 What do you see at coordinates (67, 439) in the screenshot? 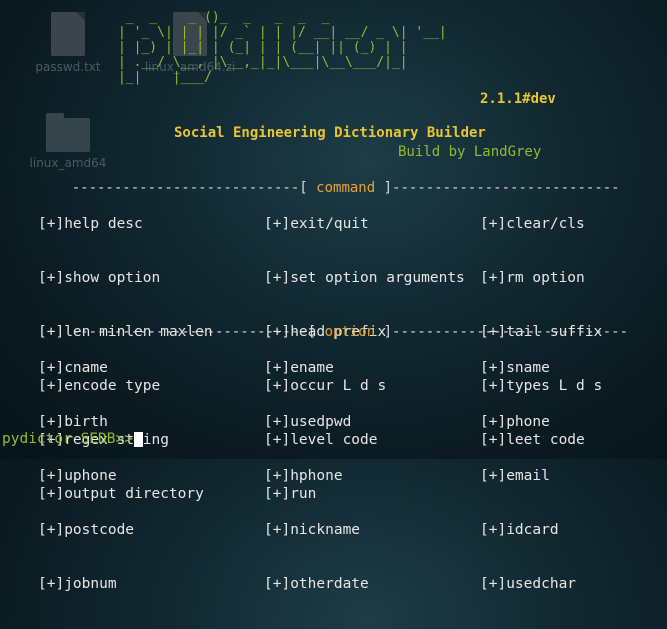
I see `prompt-label: pydictor SEDB>>` at bounding box center [67, 439].